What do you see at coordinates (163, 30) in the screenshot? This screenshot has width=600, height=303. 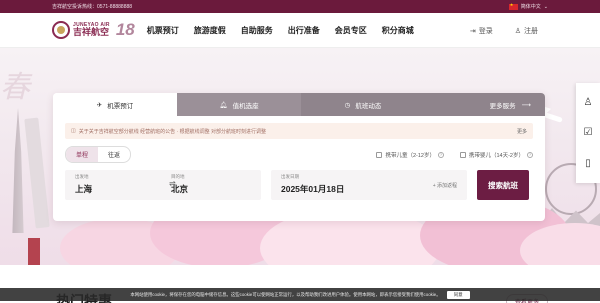 I see `menu-item-flight-booking: 机票预订` at bounding box center [163, 30].